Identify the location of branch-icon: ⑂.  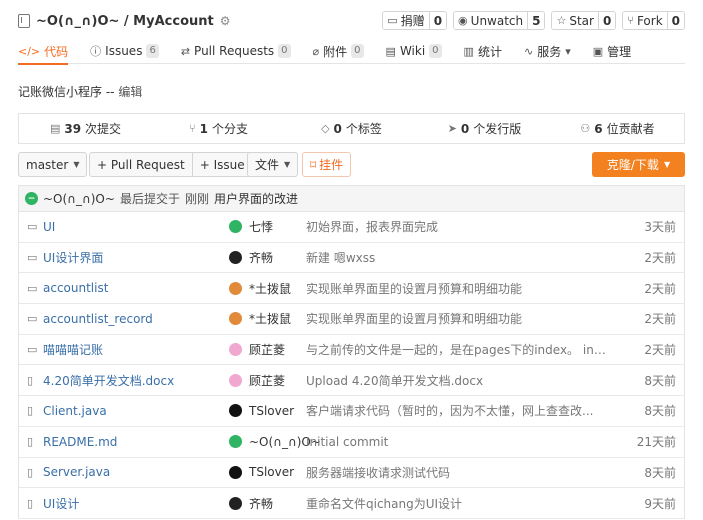
(192, 128).